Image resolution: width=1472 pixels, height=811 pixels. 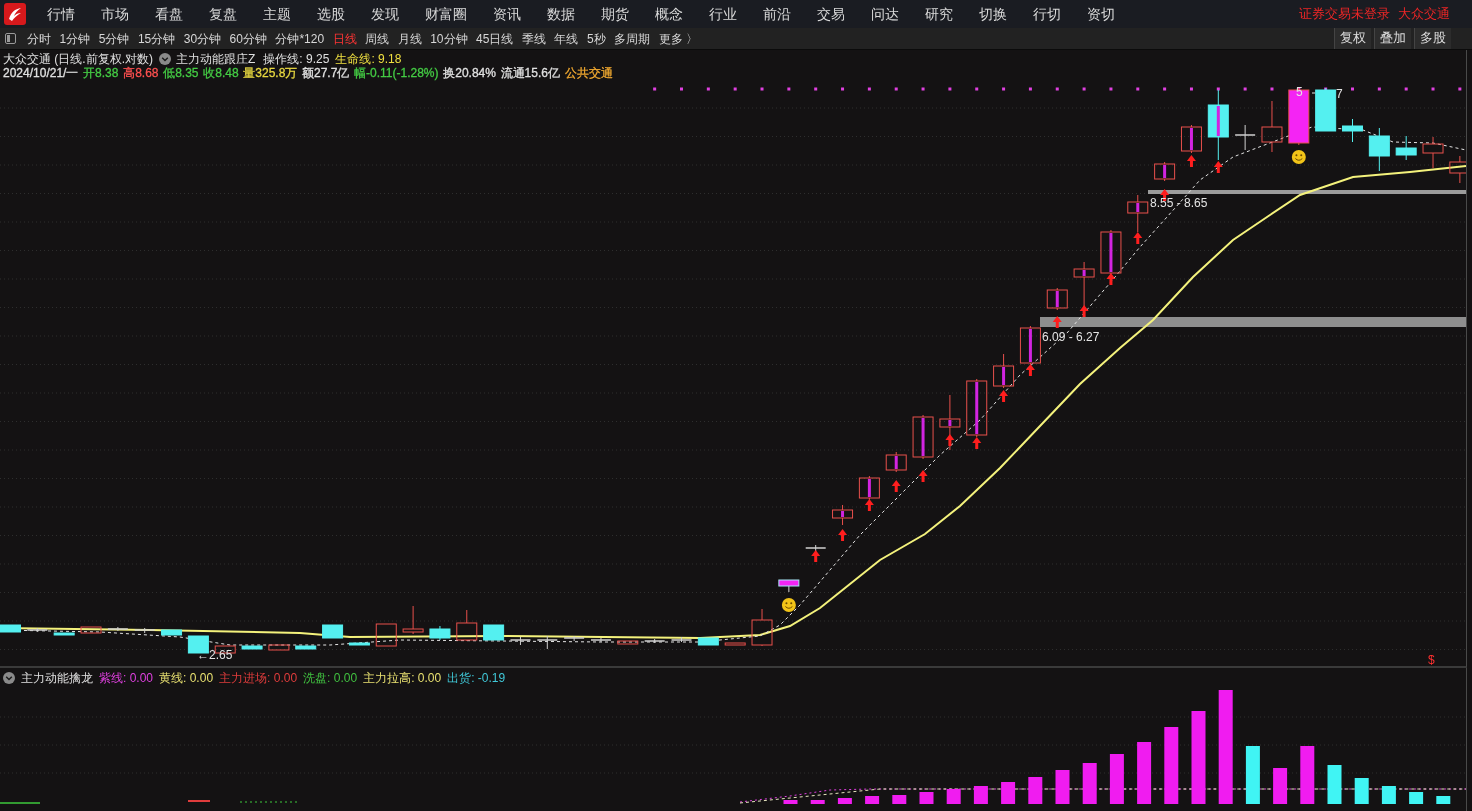 What do you see at coordinates (723, 14) in the screenshot?
I see `menu-item: 行业` at bounding box center [723, 14].